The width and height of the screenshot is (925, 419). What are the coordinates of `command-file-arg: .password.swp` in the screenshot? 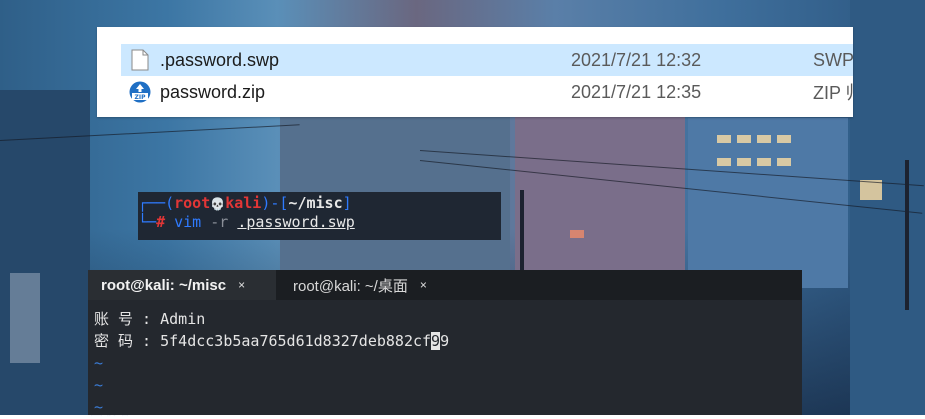 It's located at (296, 222).